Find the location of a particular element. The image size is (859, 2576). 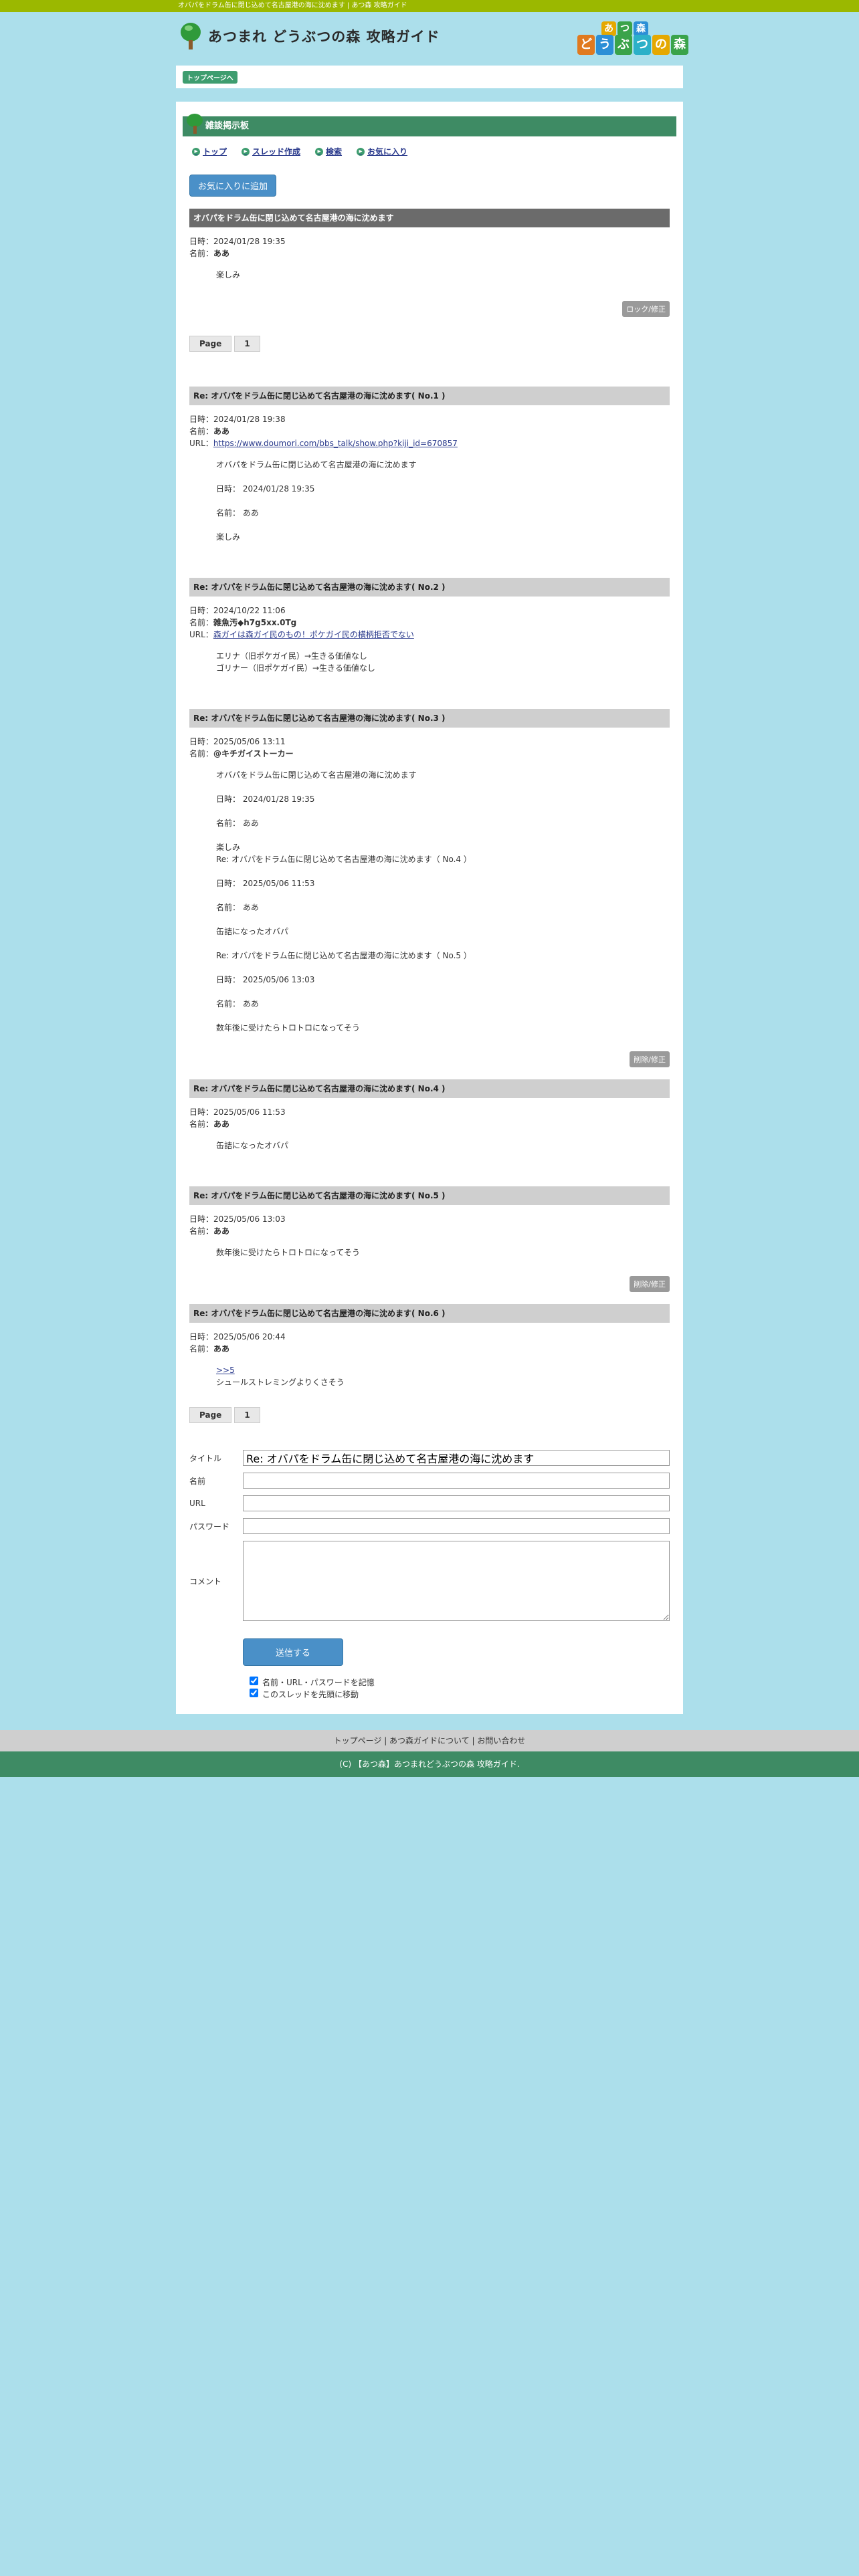

move-top-checkbox is located at coordinates (254, 1693).